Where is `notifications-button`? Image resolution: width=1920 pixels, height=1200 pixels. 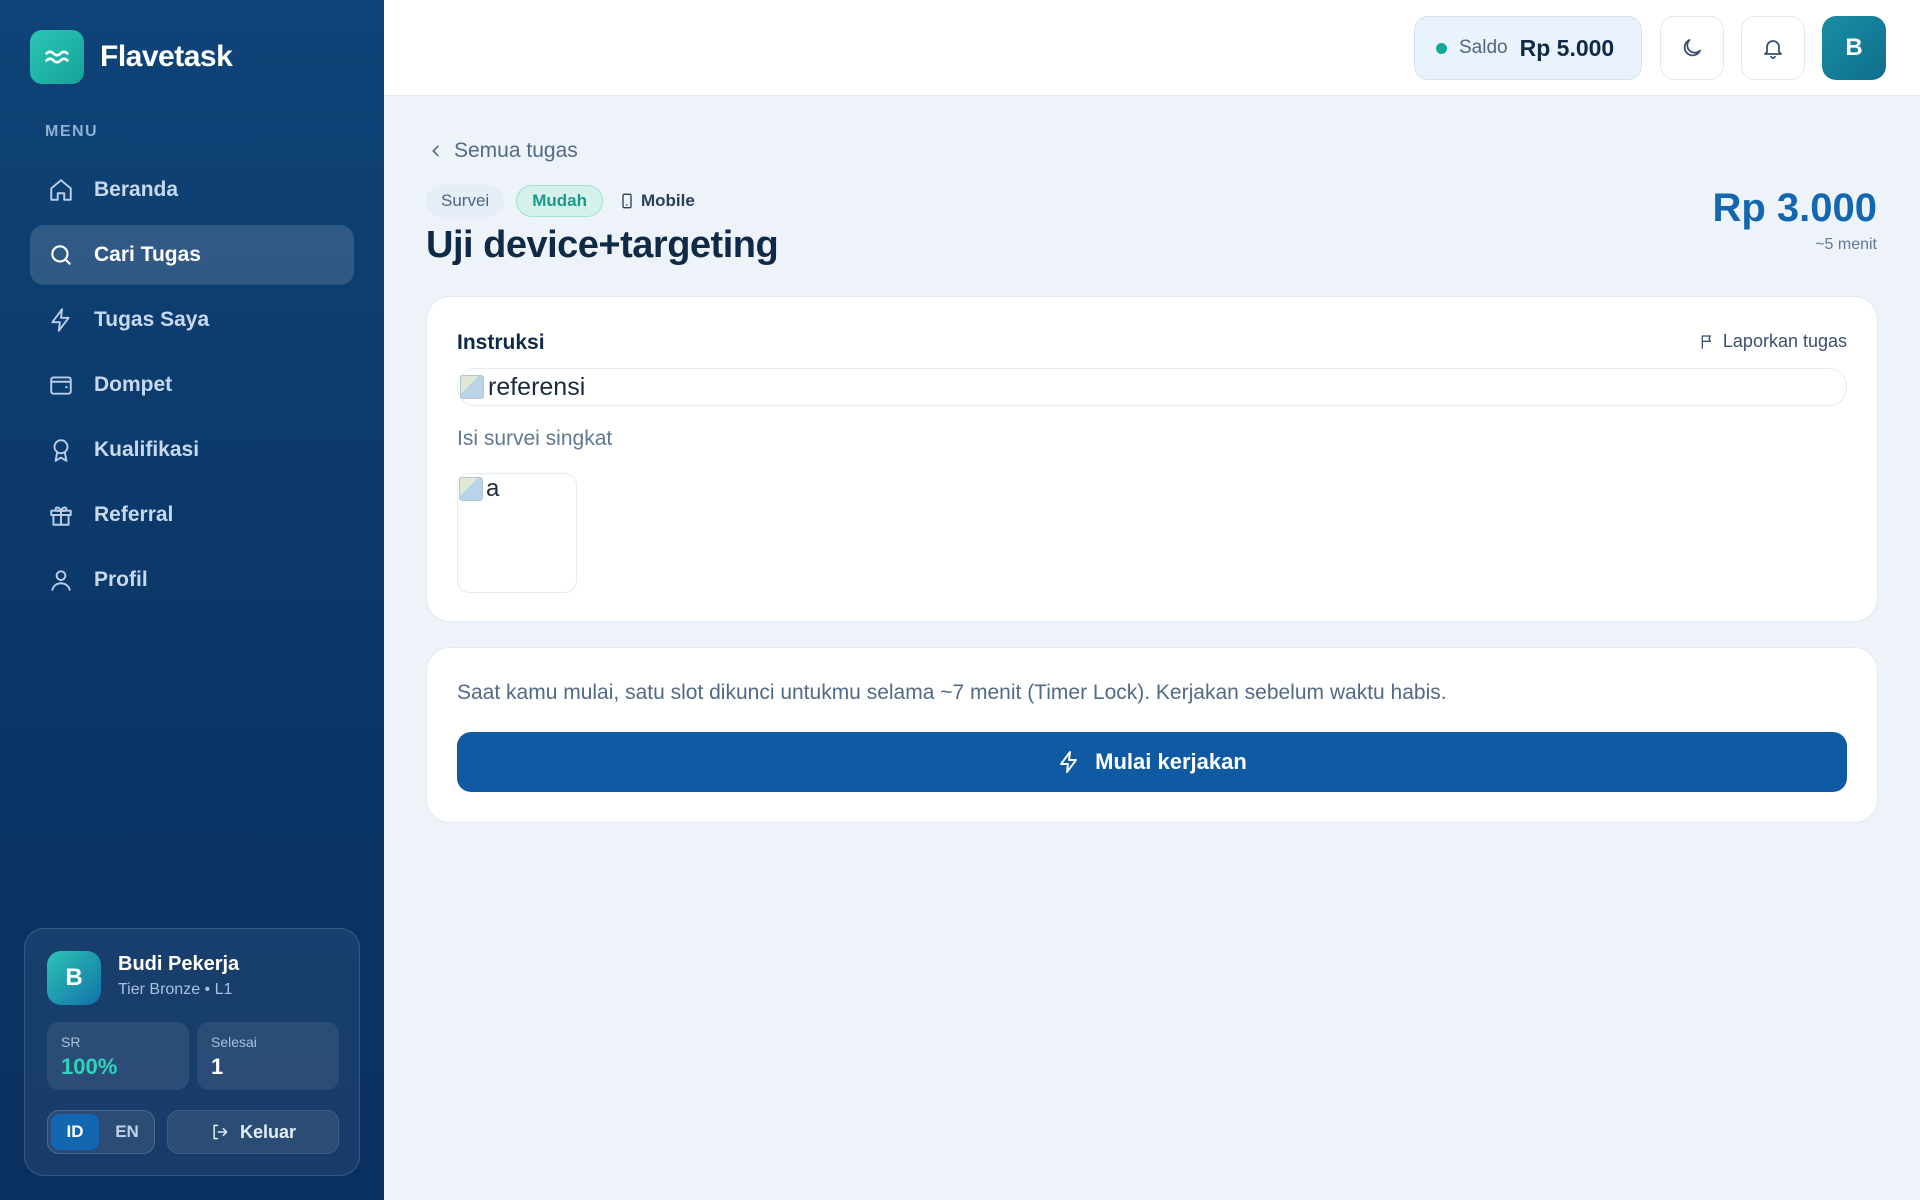
notifications-button is located at coordinates (1773, 48).